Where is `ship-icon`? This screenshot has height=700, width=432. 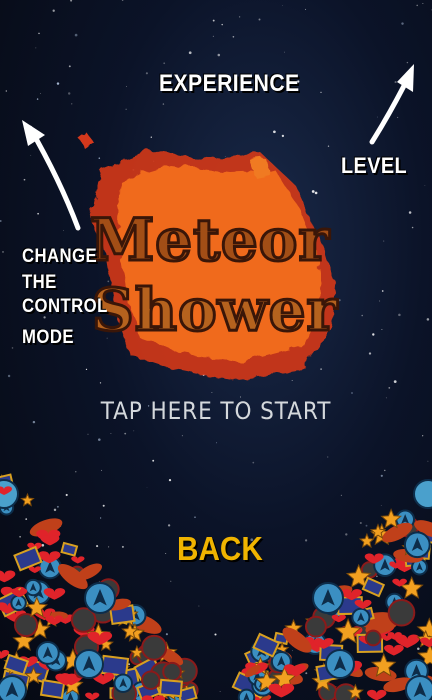 ship-icon is located at coordinates (422, 494).